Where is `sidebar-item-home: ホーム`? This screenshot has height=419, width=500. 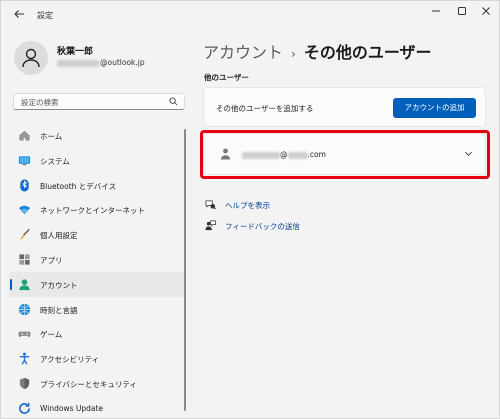
sidebar-item-home: ホーム is located at coordinates (97, 135).